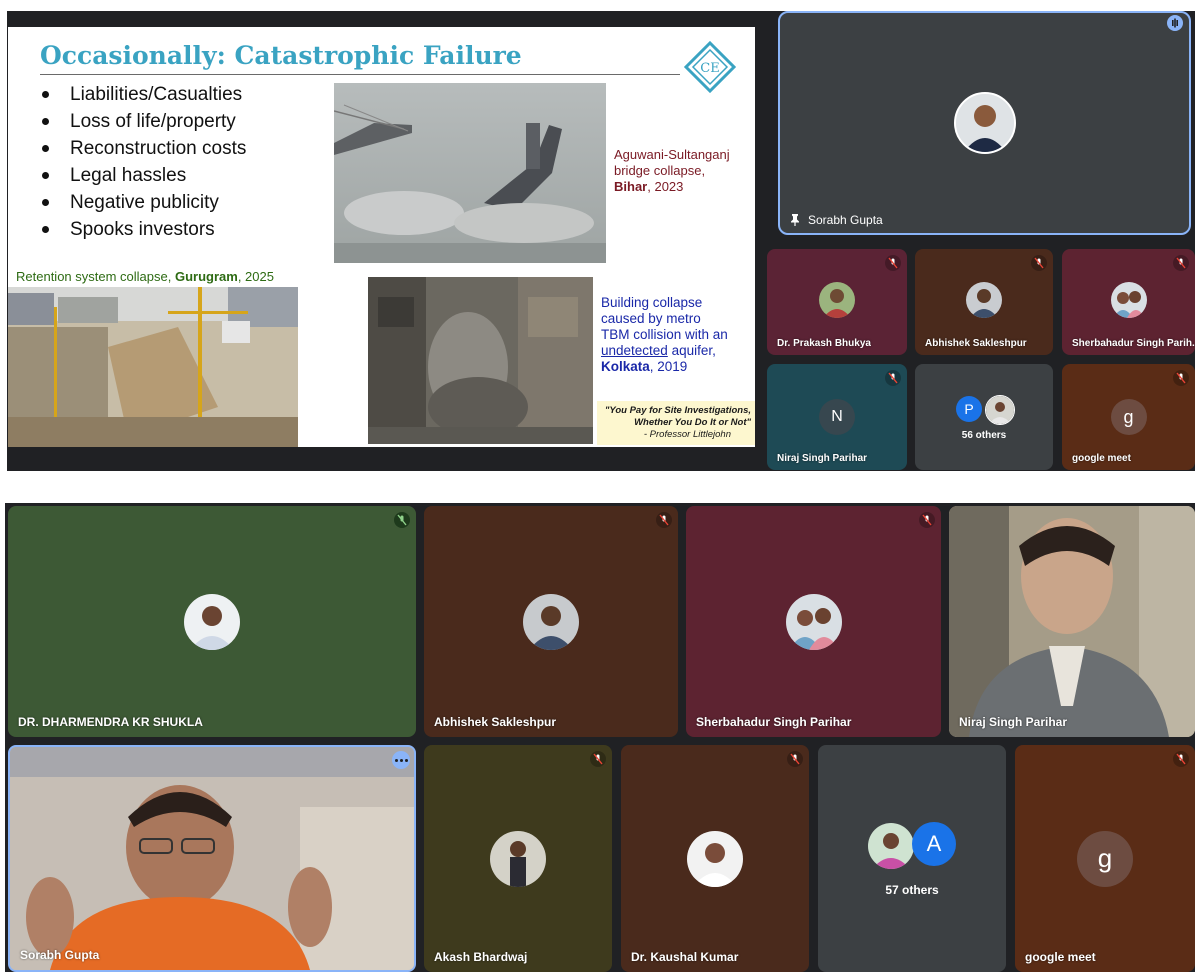  Describe the element at coordinates (969, 409) in the screenshot. I see `avatar-letter: P` at that location.